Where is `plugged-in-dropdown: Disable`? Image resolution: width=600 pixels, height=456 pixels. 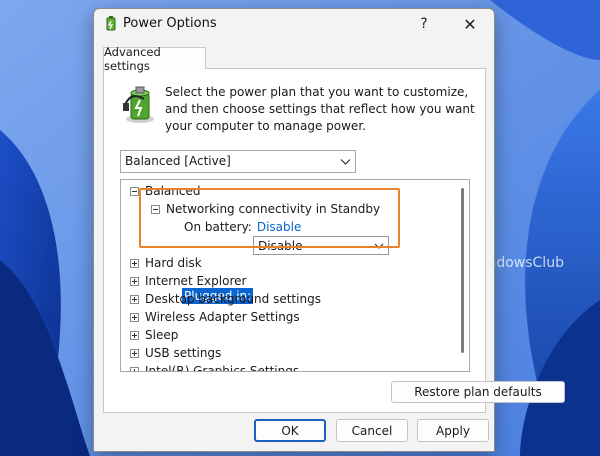
plugged-in-dropdown: Disable is located at coordinates (321, 245).